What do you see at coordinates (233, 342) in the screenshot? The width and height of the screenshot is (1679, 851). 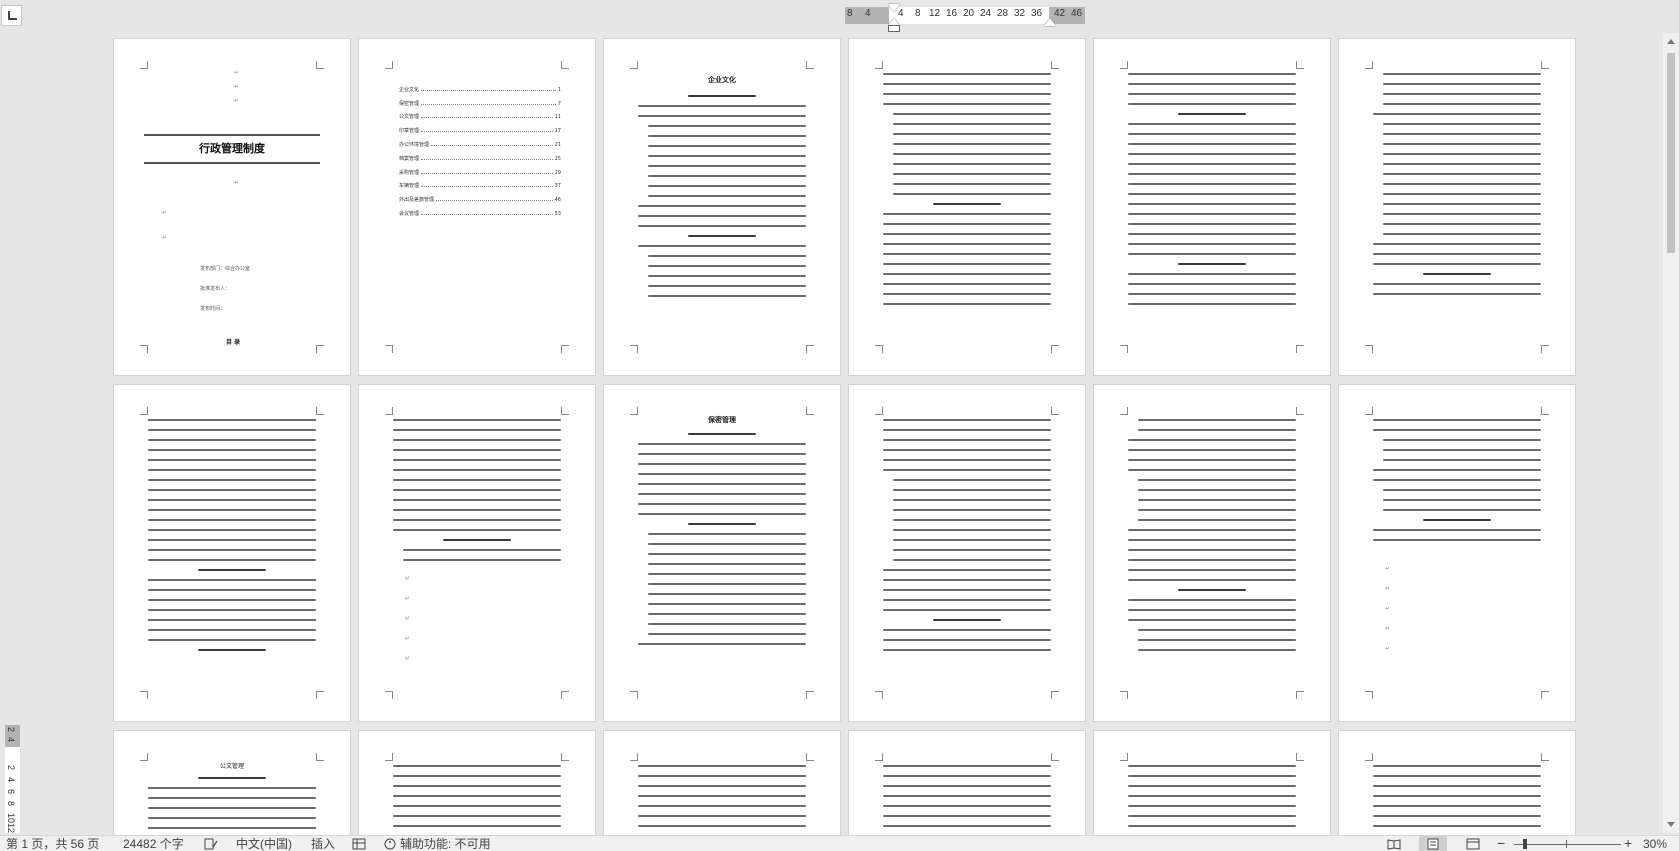 I see `toc-heading: 目 录` at bounding box center [233, 342].